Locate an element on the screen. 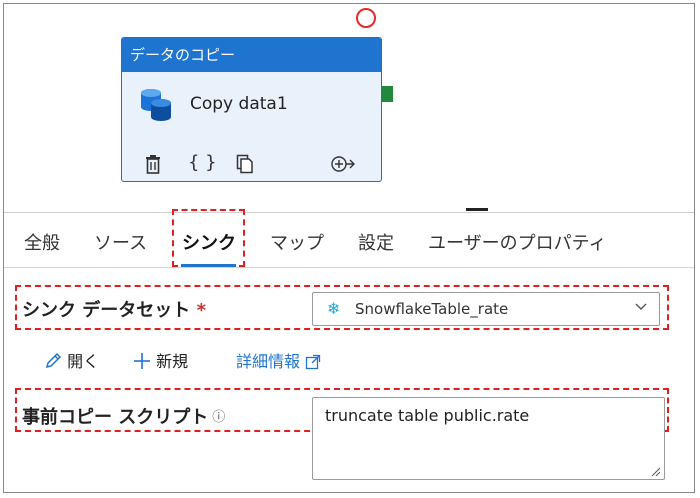  pencil-icon is located at coordinates (53, 360).